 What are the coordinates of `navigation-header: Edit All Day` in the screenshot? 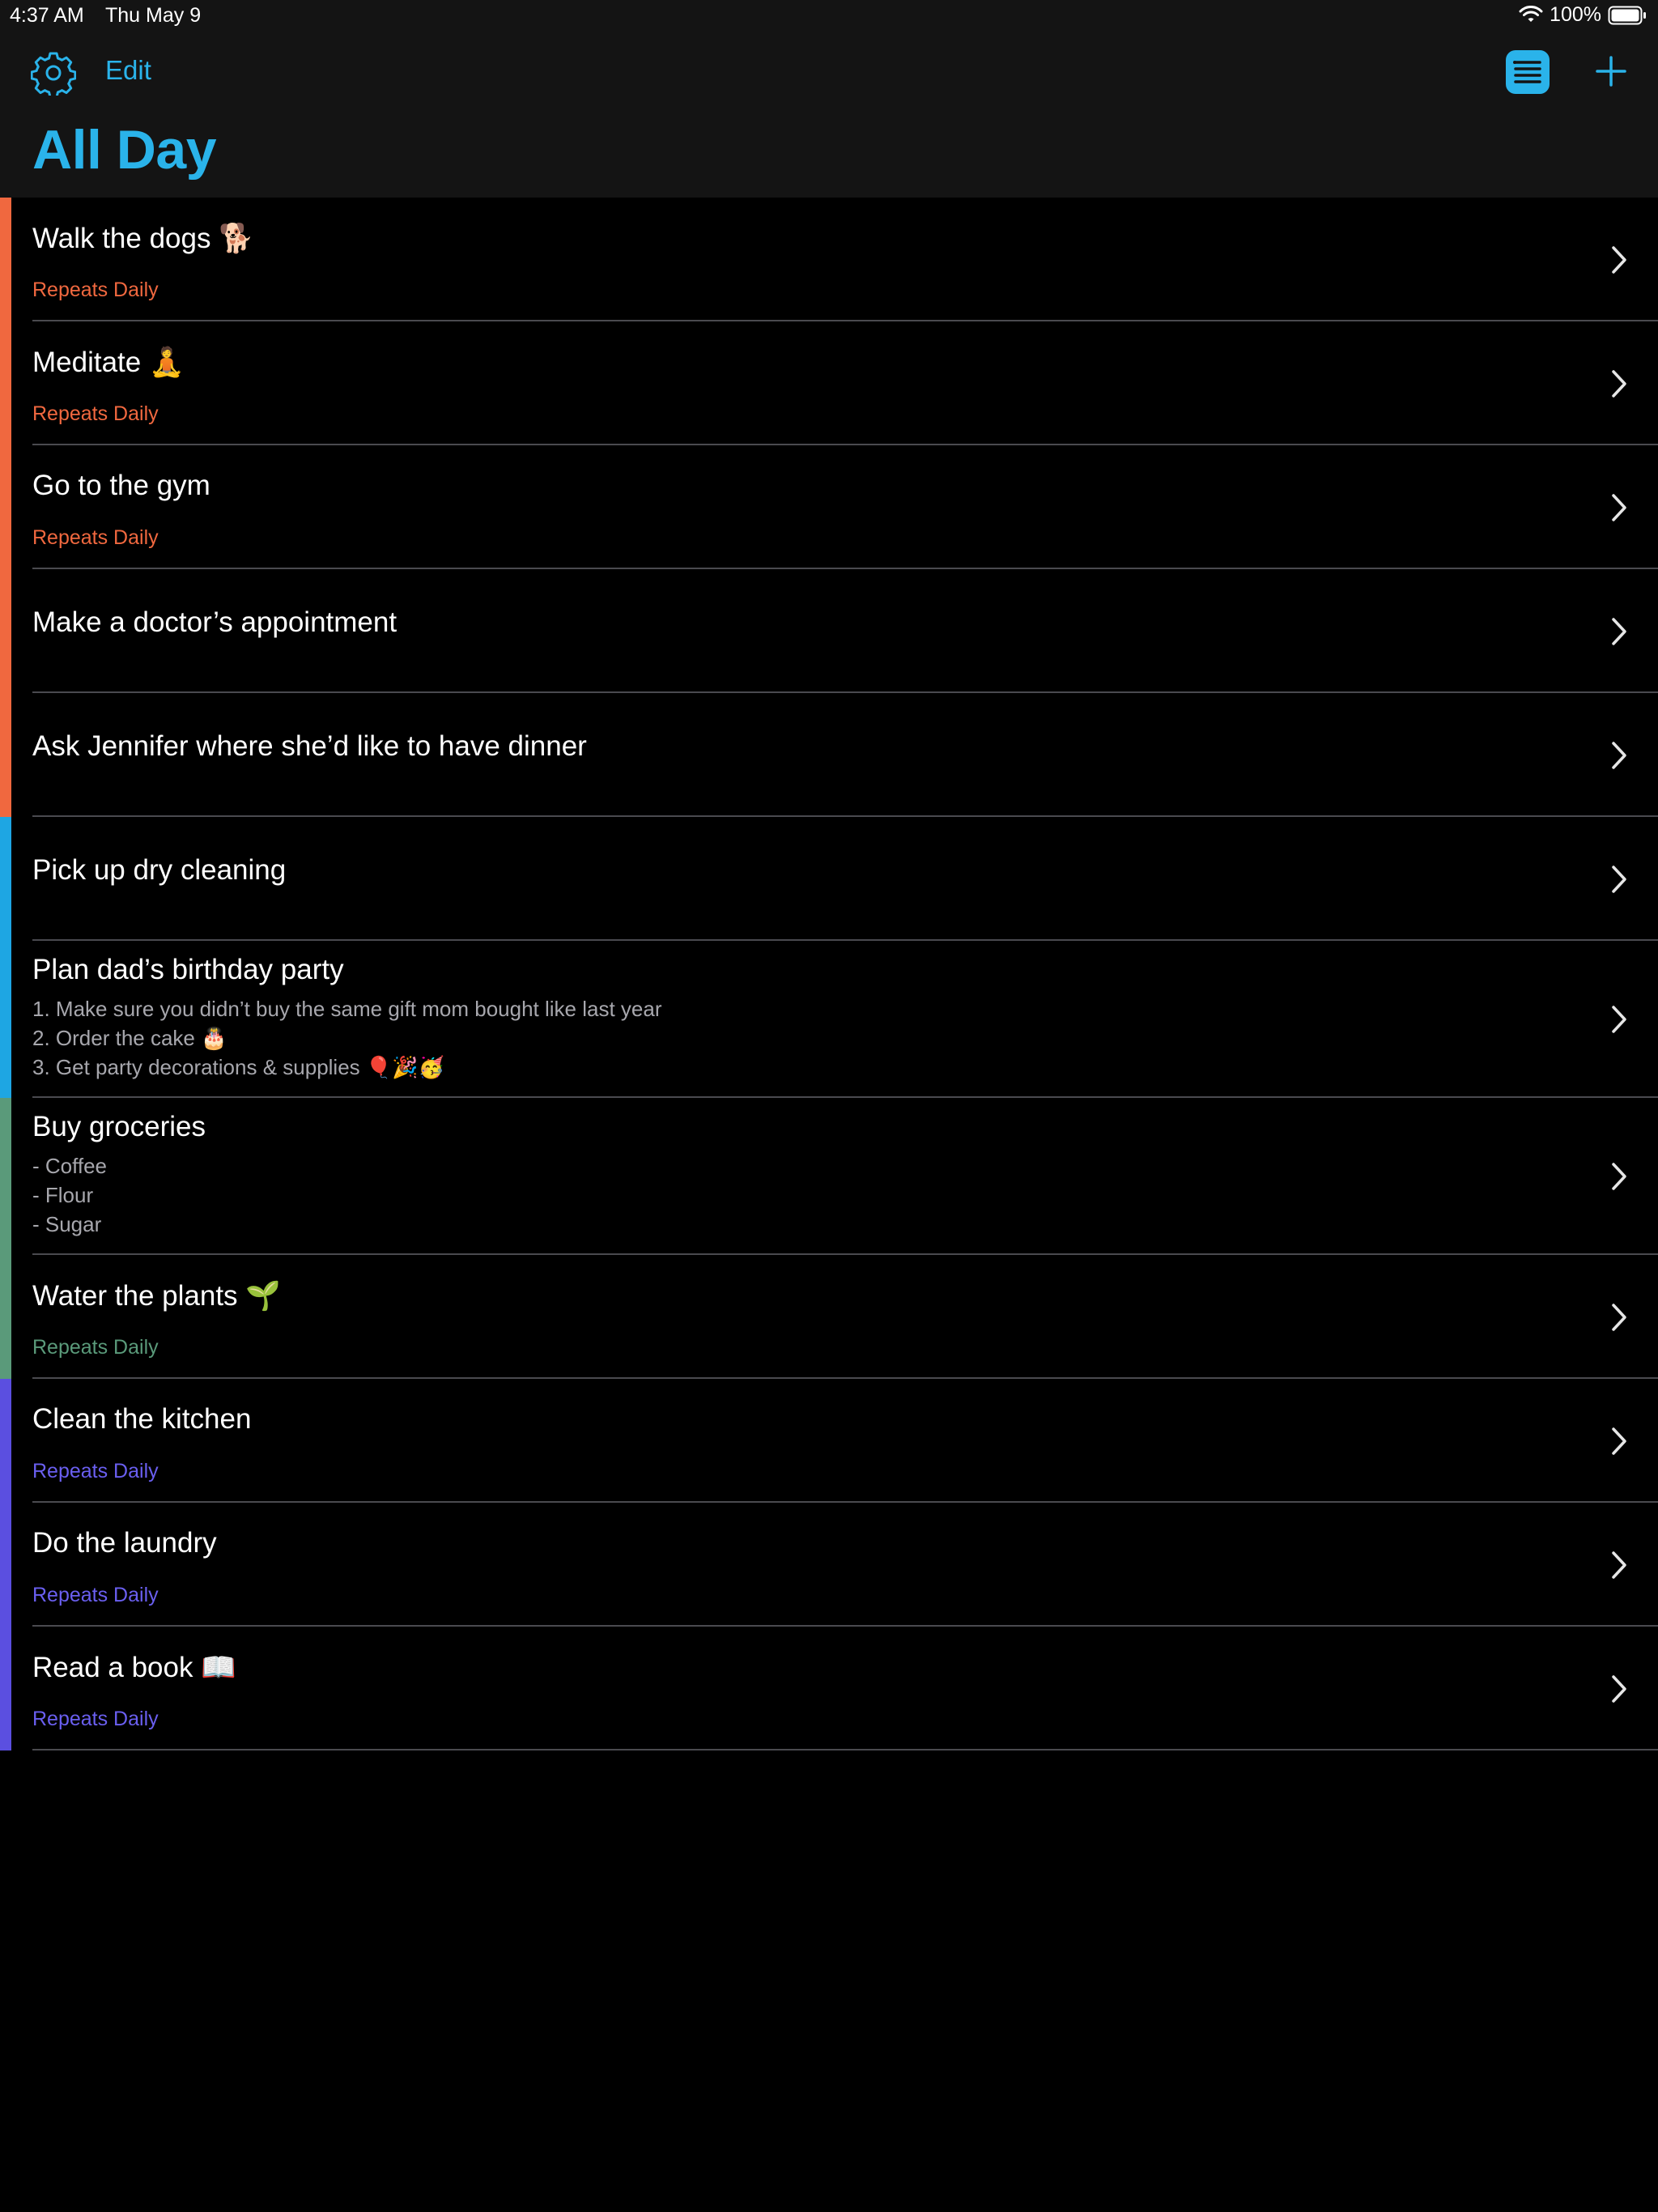 It's located at (829, 115).